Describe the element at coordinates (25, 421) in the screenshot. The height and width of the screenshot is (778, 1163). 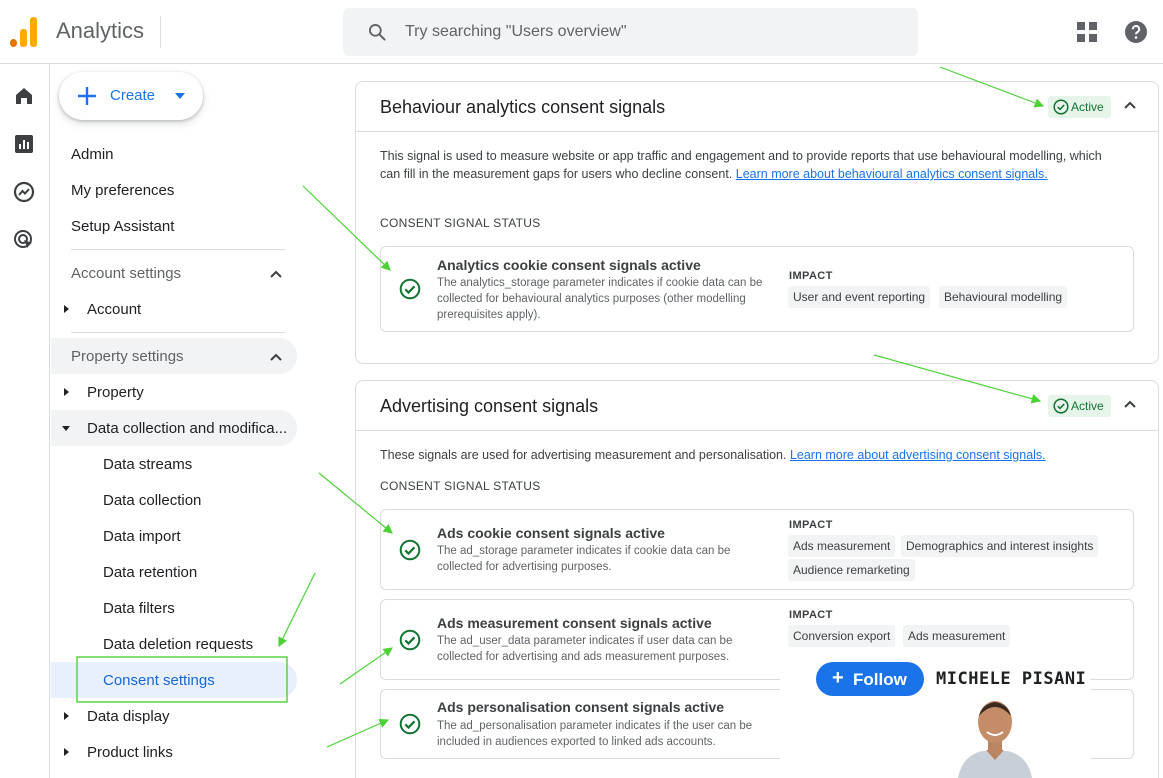
I see `navigation-rail` at that location.